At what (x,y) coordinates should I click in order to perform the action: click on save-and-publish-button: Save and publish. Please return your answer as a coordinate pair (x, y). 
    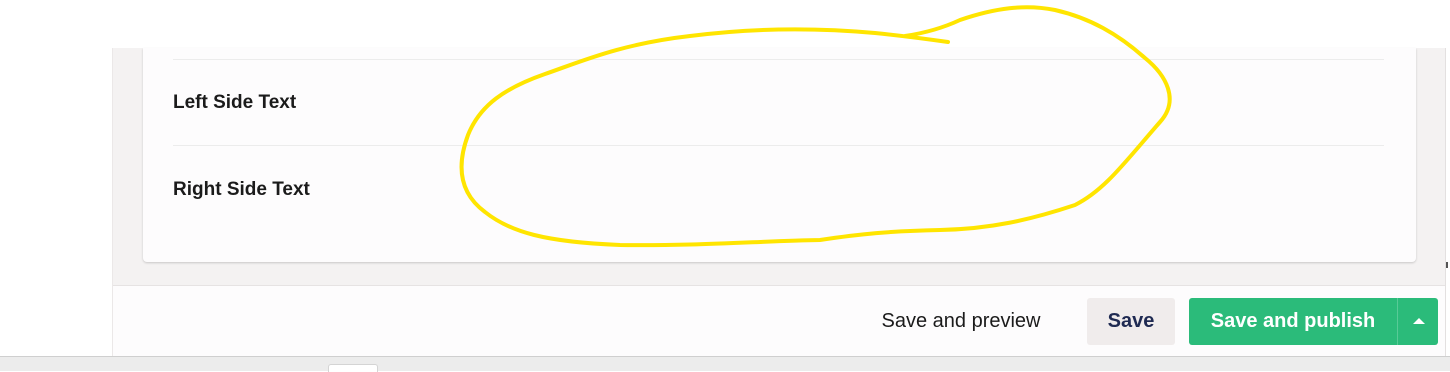
    Looking at the image, I should click on (1293, 321).